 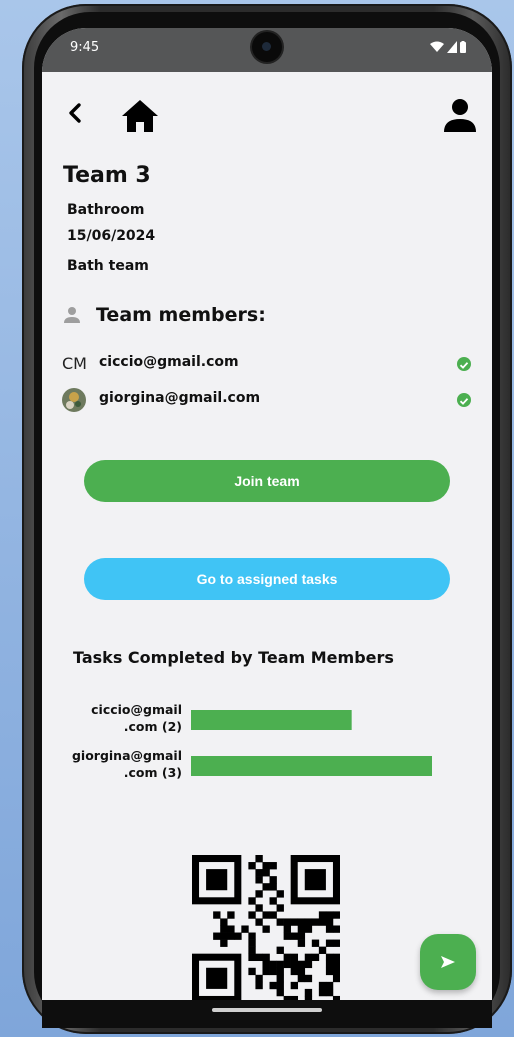 What do you see at coordinates (267, 481) in the screenshot?
I see `join-team-button: Join team` at bounding box center [267, 481].